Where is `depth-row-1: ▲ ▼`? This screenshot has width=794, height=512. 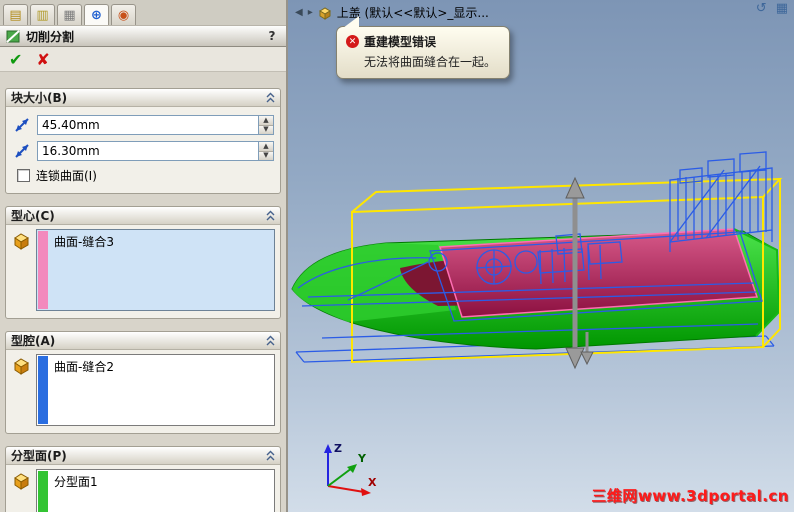
depth-row-1: ▲ ▼ is located at coordinates (143, 125).